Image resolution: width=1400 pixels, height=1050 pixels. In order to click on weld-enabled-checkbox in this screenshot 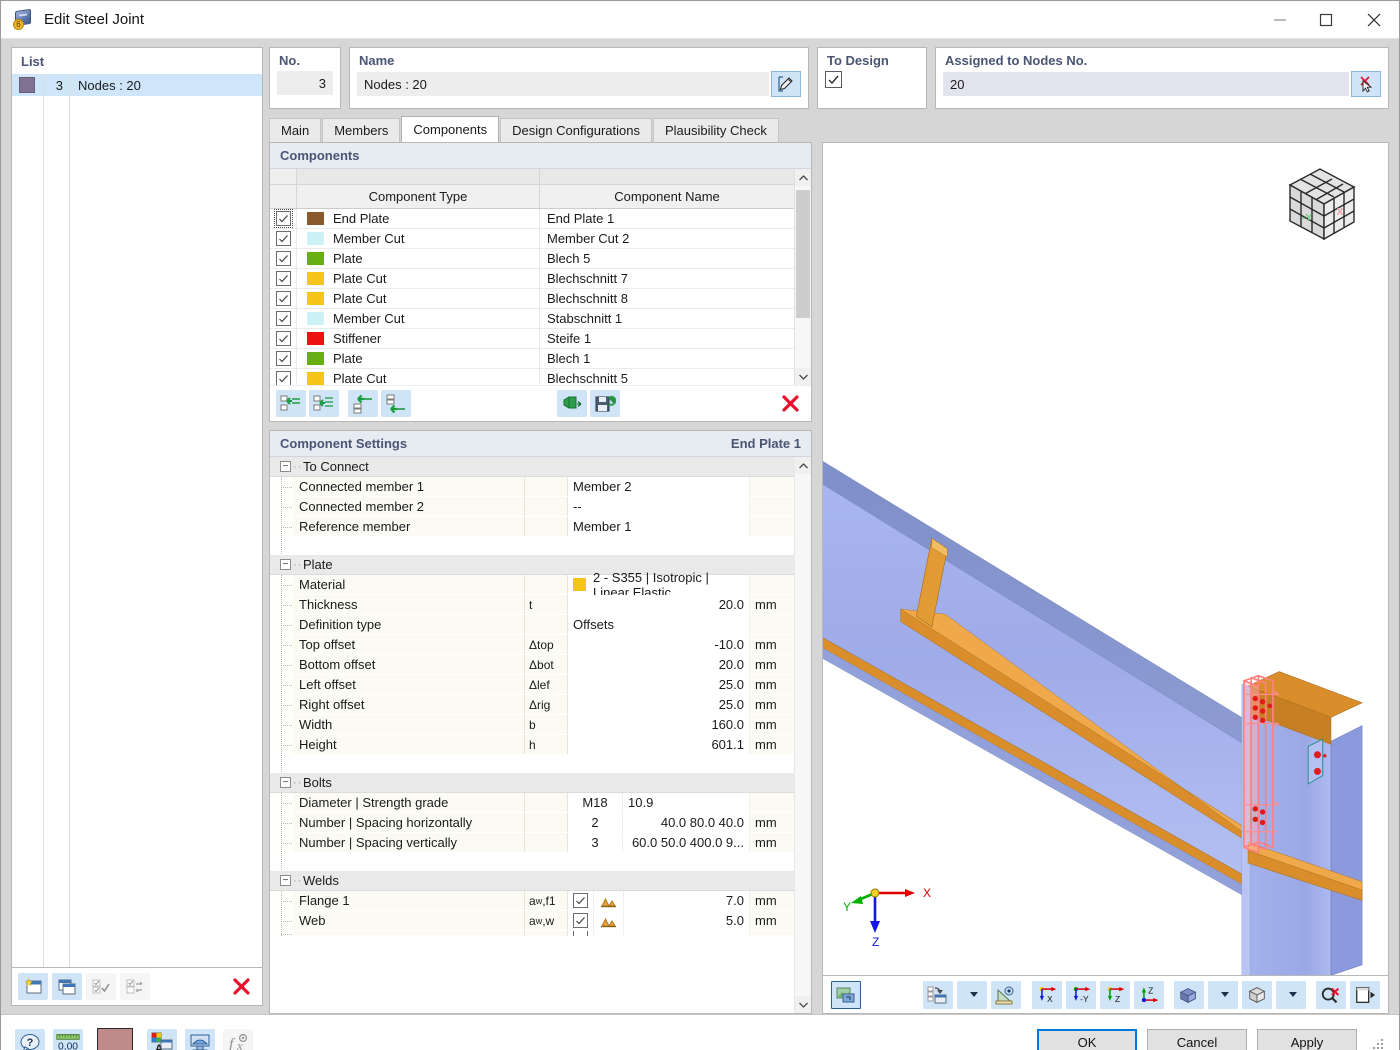, I will do `click(581, 900)`.